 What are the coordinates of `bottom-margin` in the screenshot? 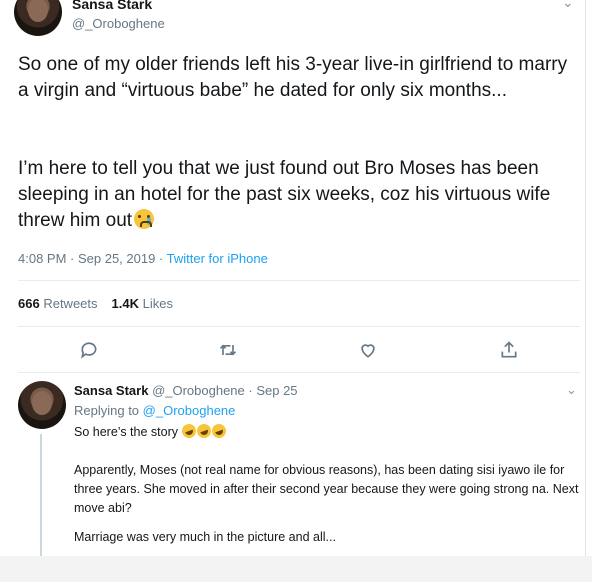 It's located at (296, 569).